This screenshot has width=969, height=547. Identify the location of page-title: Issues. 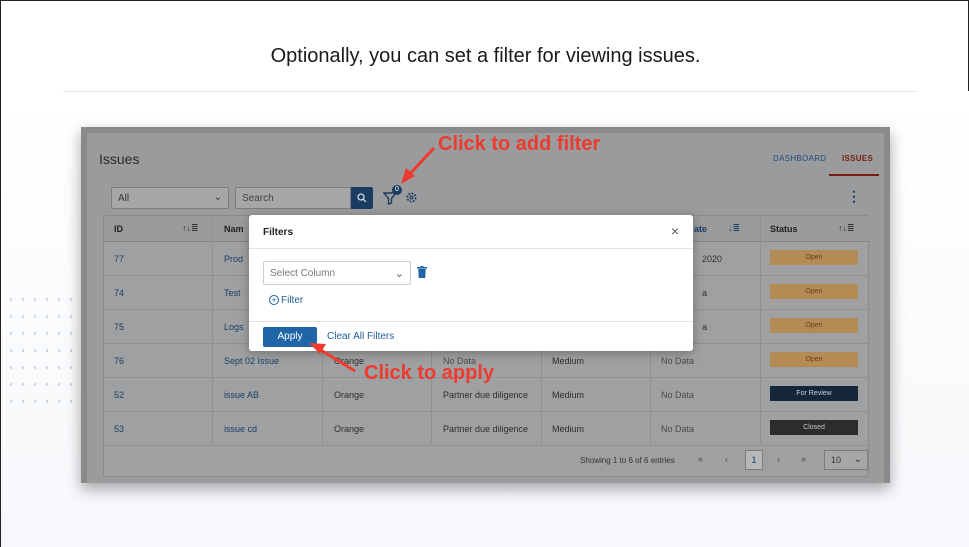
(119, 159).